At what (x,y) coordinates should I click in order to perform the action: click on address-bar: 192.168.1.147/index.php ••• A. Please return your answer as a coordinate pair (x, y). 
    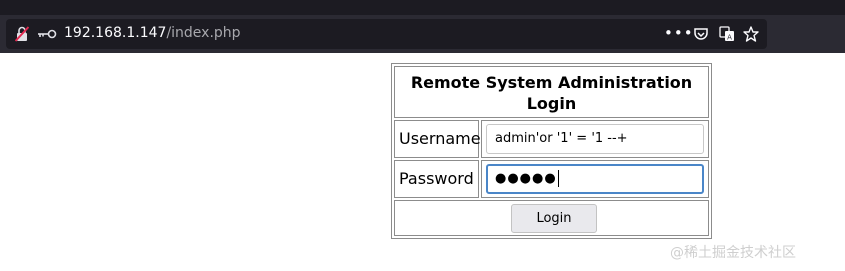
    Looking at the image, I should click on (386, 34).